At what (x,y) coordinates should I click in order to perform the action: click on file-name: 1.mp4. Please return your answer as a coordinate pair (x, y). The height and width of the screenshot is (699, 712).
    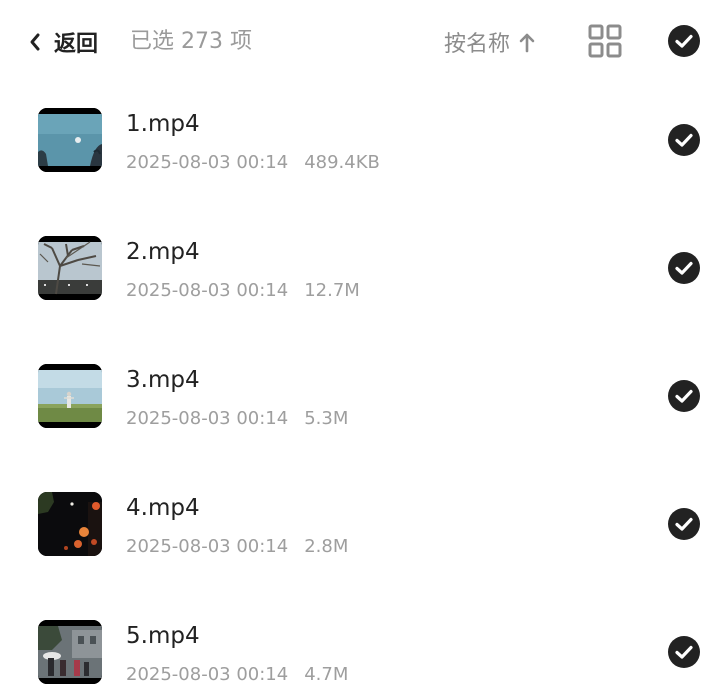
    Looking at the image, I should click on (163, 124).